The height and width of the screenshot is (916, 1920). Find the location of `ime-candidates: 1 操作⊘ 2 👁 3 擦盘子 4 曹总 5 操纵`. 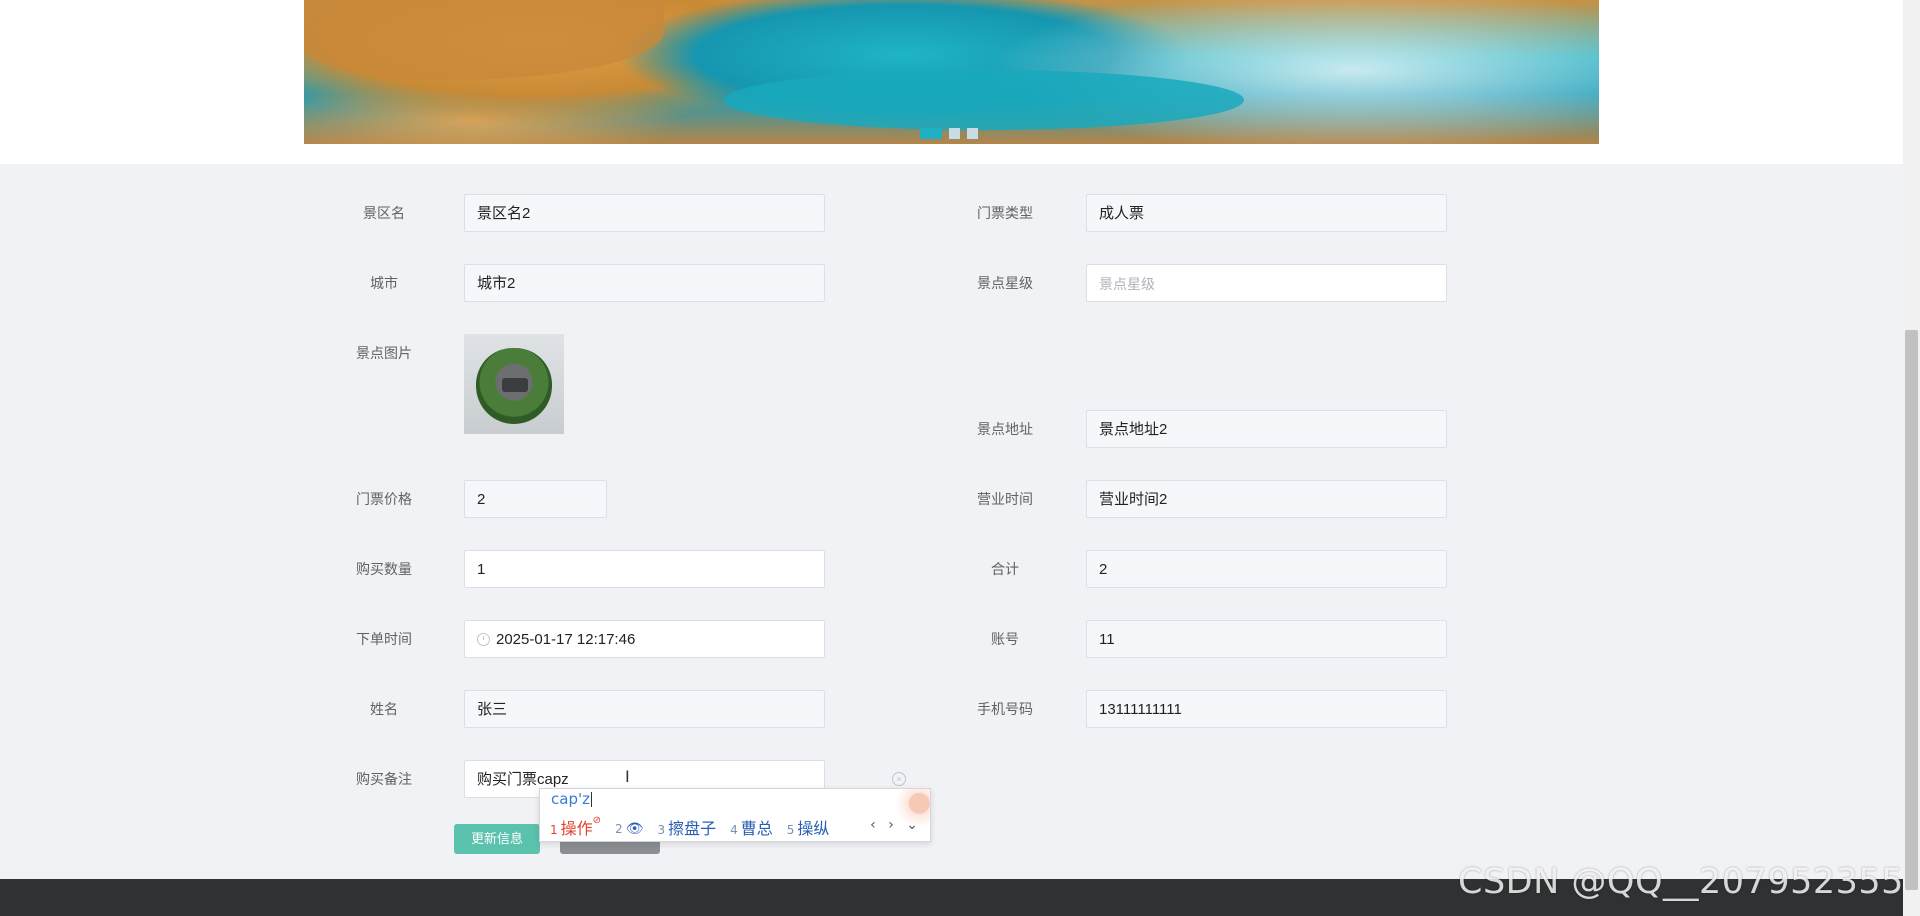

ime-candidates: 1 操作⊘ 2 👁 3 擦盘子 4 曹总 5 操纵 is located at coordinates (689, 827).